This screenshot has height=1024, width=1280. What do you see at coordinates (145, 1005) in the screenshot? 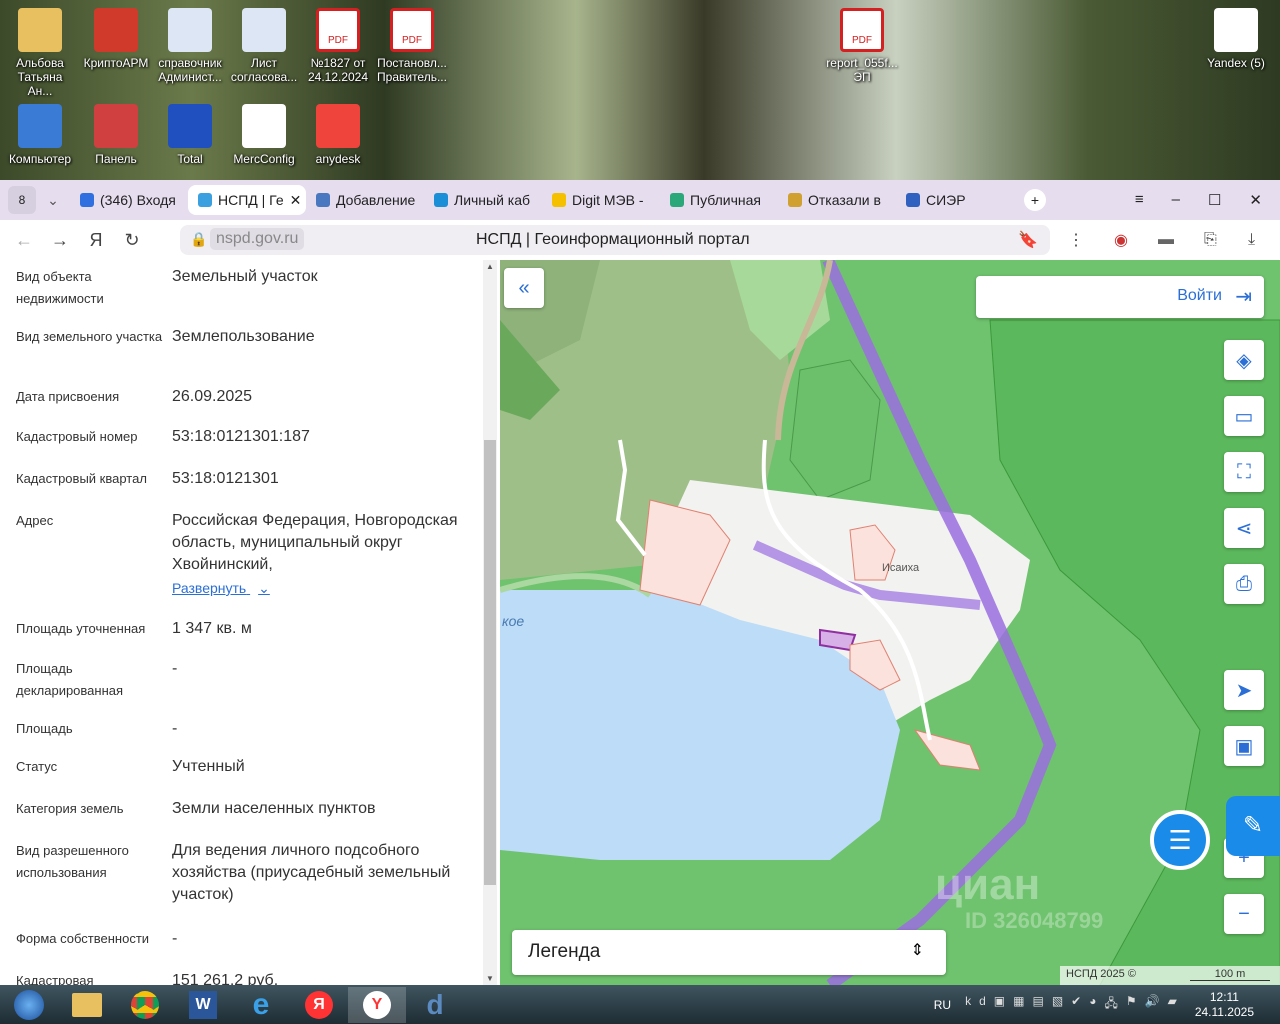
I see `chrome-icon` at bounding box center [145, 1005].